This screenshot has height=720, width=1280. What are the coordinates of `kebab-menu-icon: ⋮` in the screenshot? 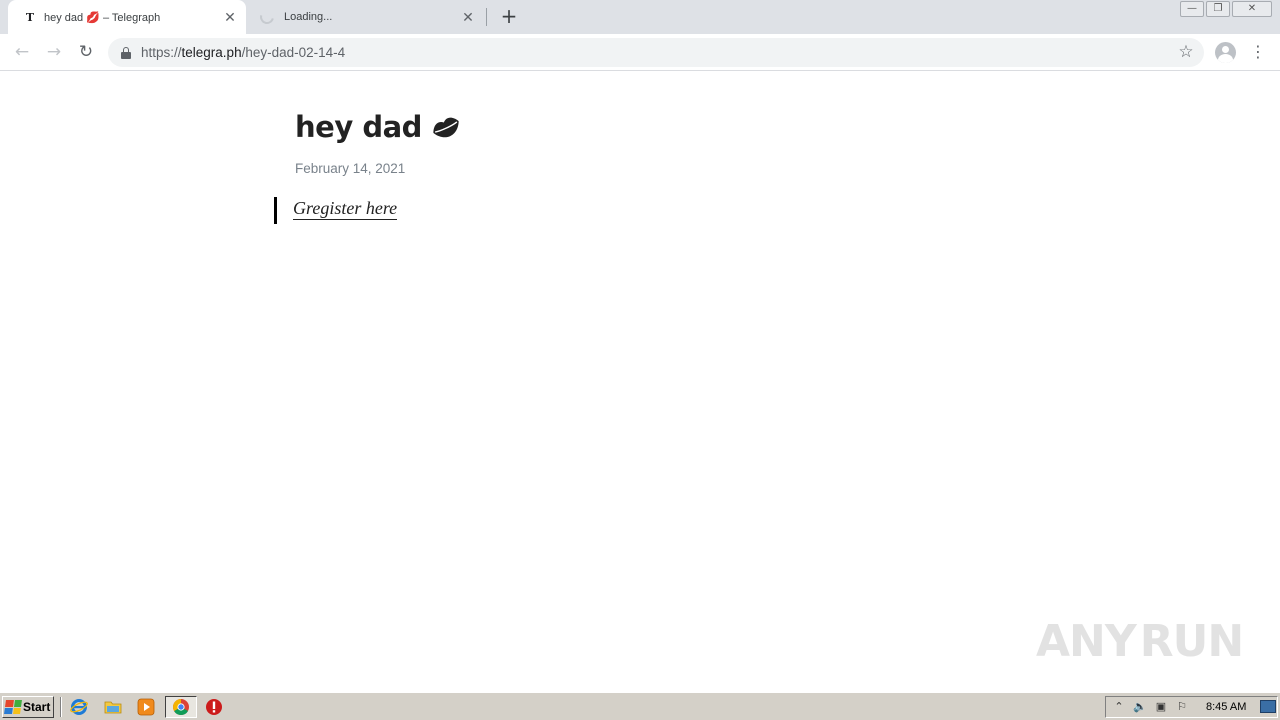 It's located at (1258, 52).